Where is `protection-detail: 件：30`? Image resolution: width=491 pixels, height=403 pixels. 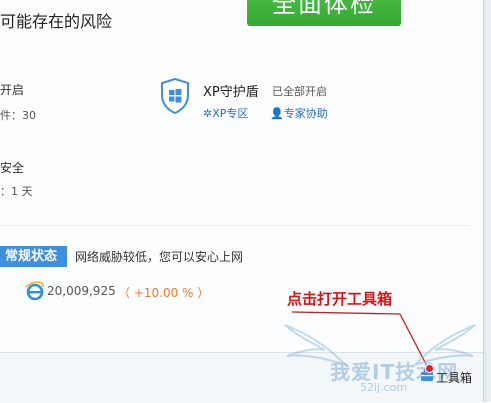 protection-detail: 件：30 is located at coordinates (18, 115).